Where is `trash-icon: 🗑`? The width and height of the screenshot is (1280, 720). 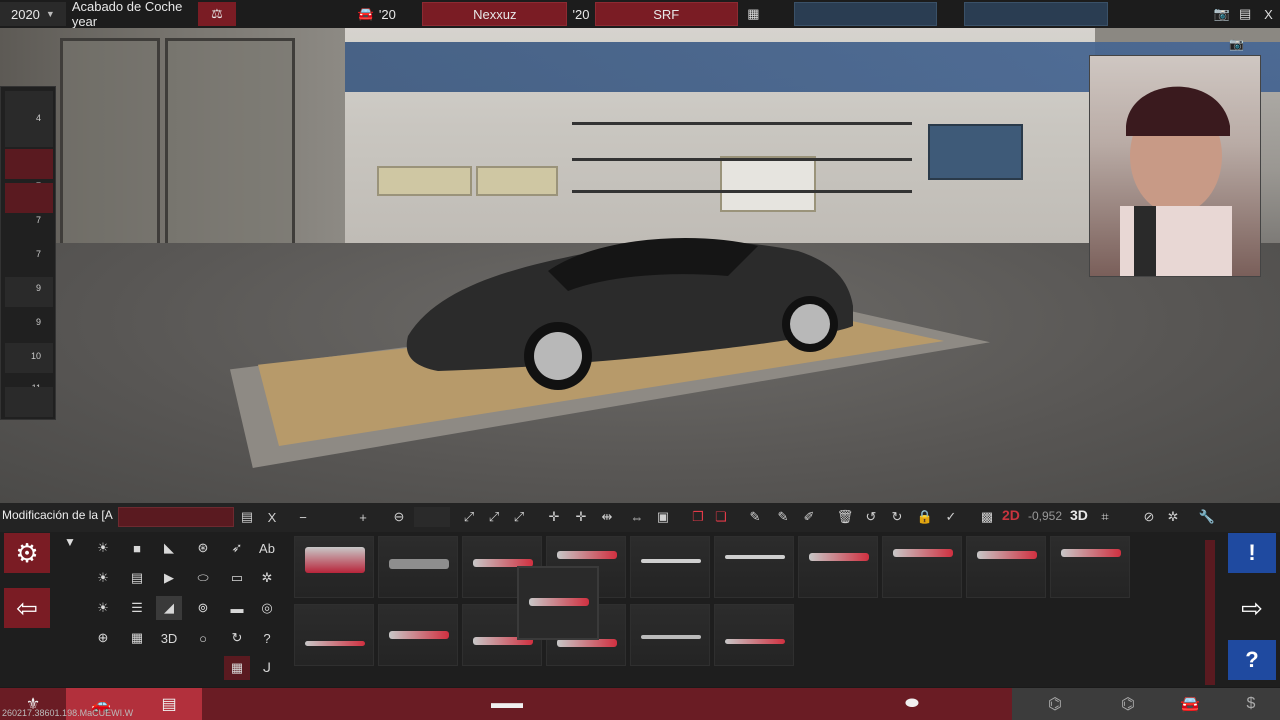 trash-icon: 🗑 is located at coordinates (845, 517).